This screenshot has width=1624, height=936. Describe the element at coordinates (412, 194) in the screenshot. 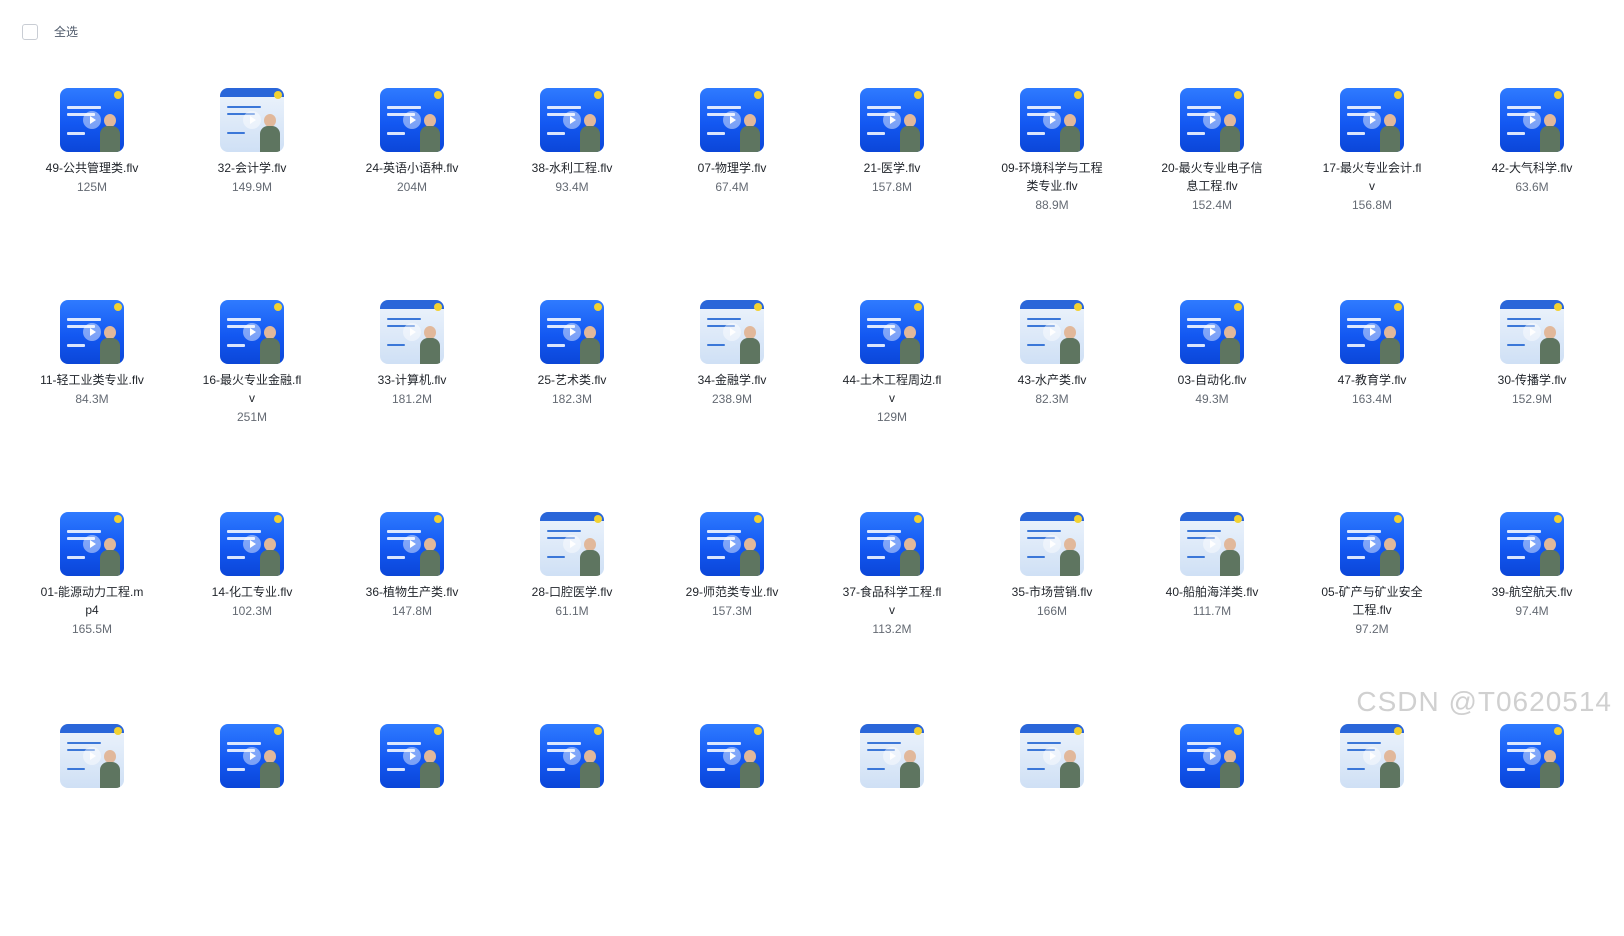

I see `file-item: 24-英语小语种.flv 204M` at that location.